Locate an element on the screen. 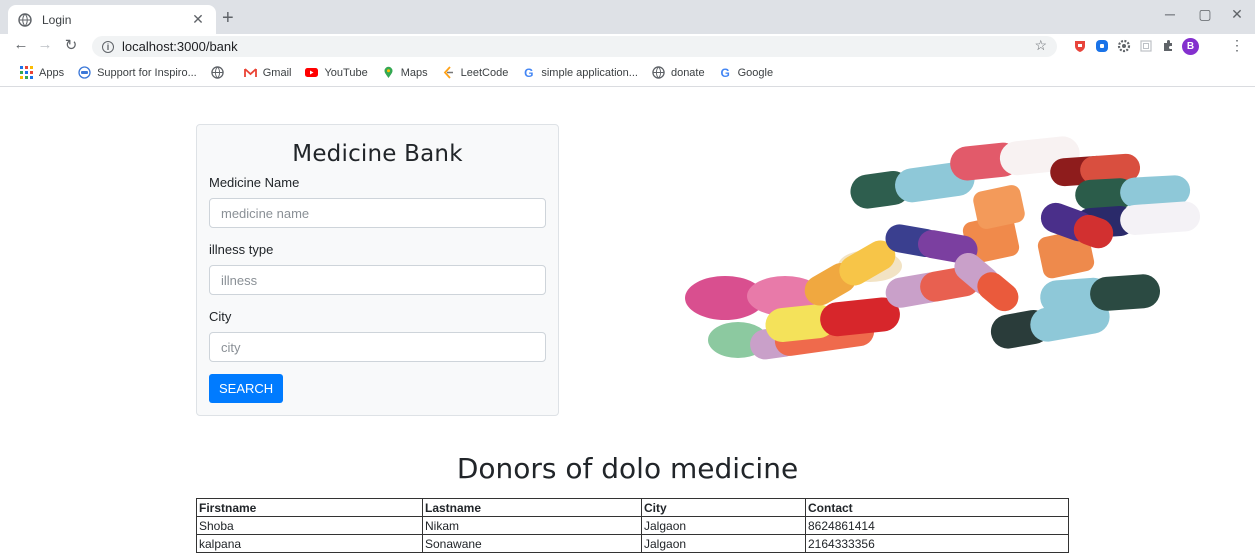 This screenshot has height=560, width=1255. browser-toolbar: ← → ↻ i localhost:3000/bank ☆ B ⋮ is located at coordinates (627, 46).